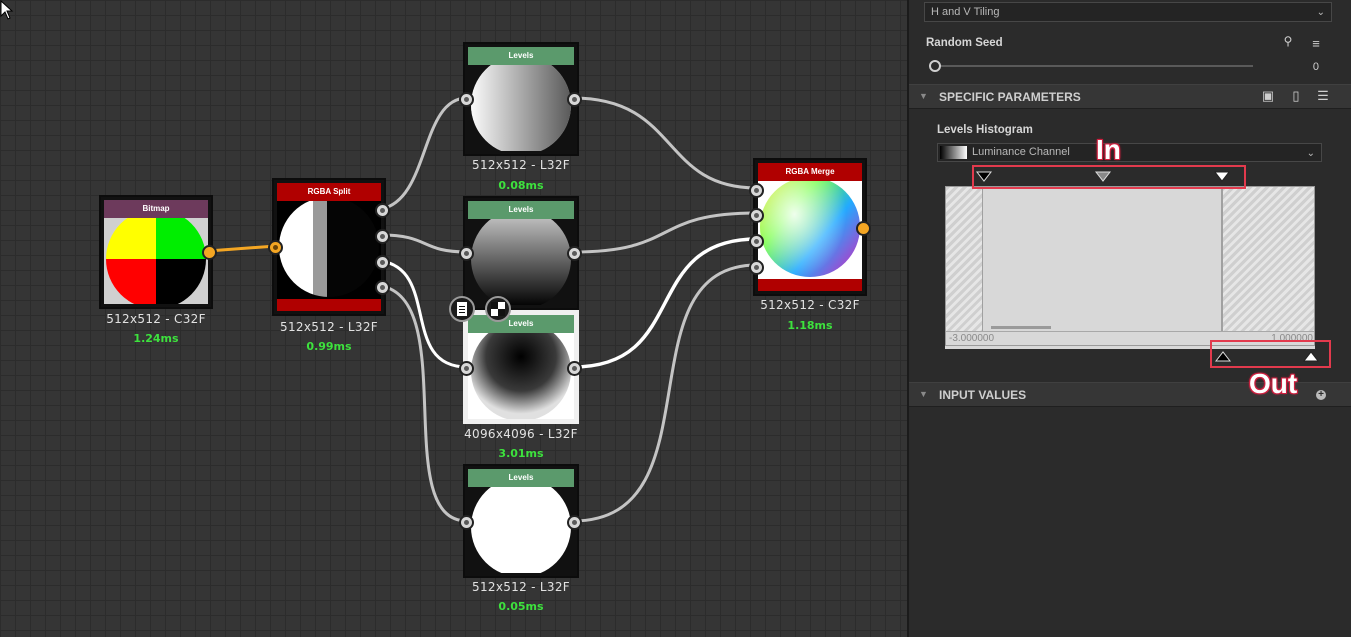 The width and height of the screenshot is (1351, 637). Describe the element at coordinates (466, 253) in the screenshot. I see `levels-2-input-port` at that location.